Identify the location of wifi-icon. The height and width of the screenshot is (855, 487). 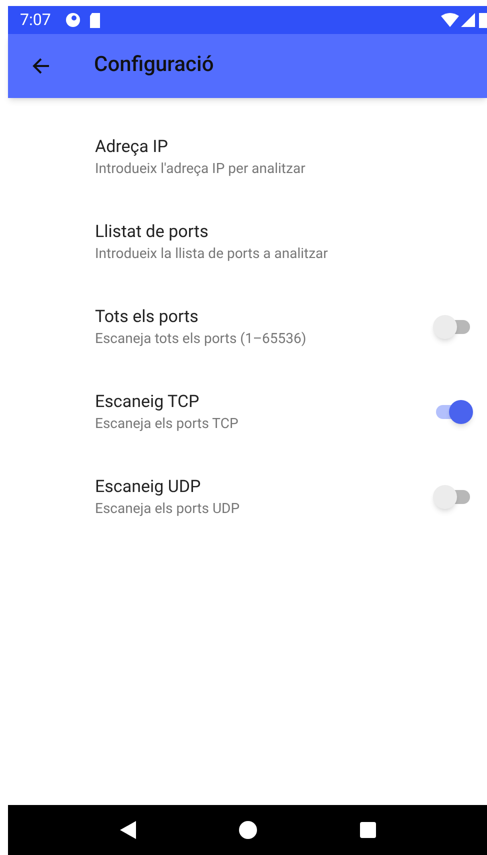
(450, 20).